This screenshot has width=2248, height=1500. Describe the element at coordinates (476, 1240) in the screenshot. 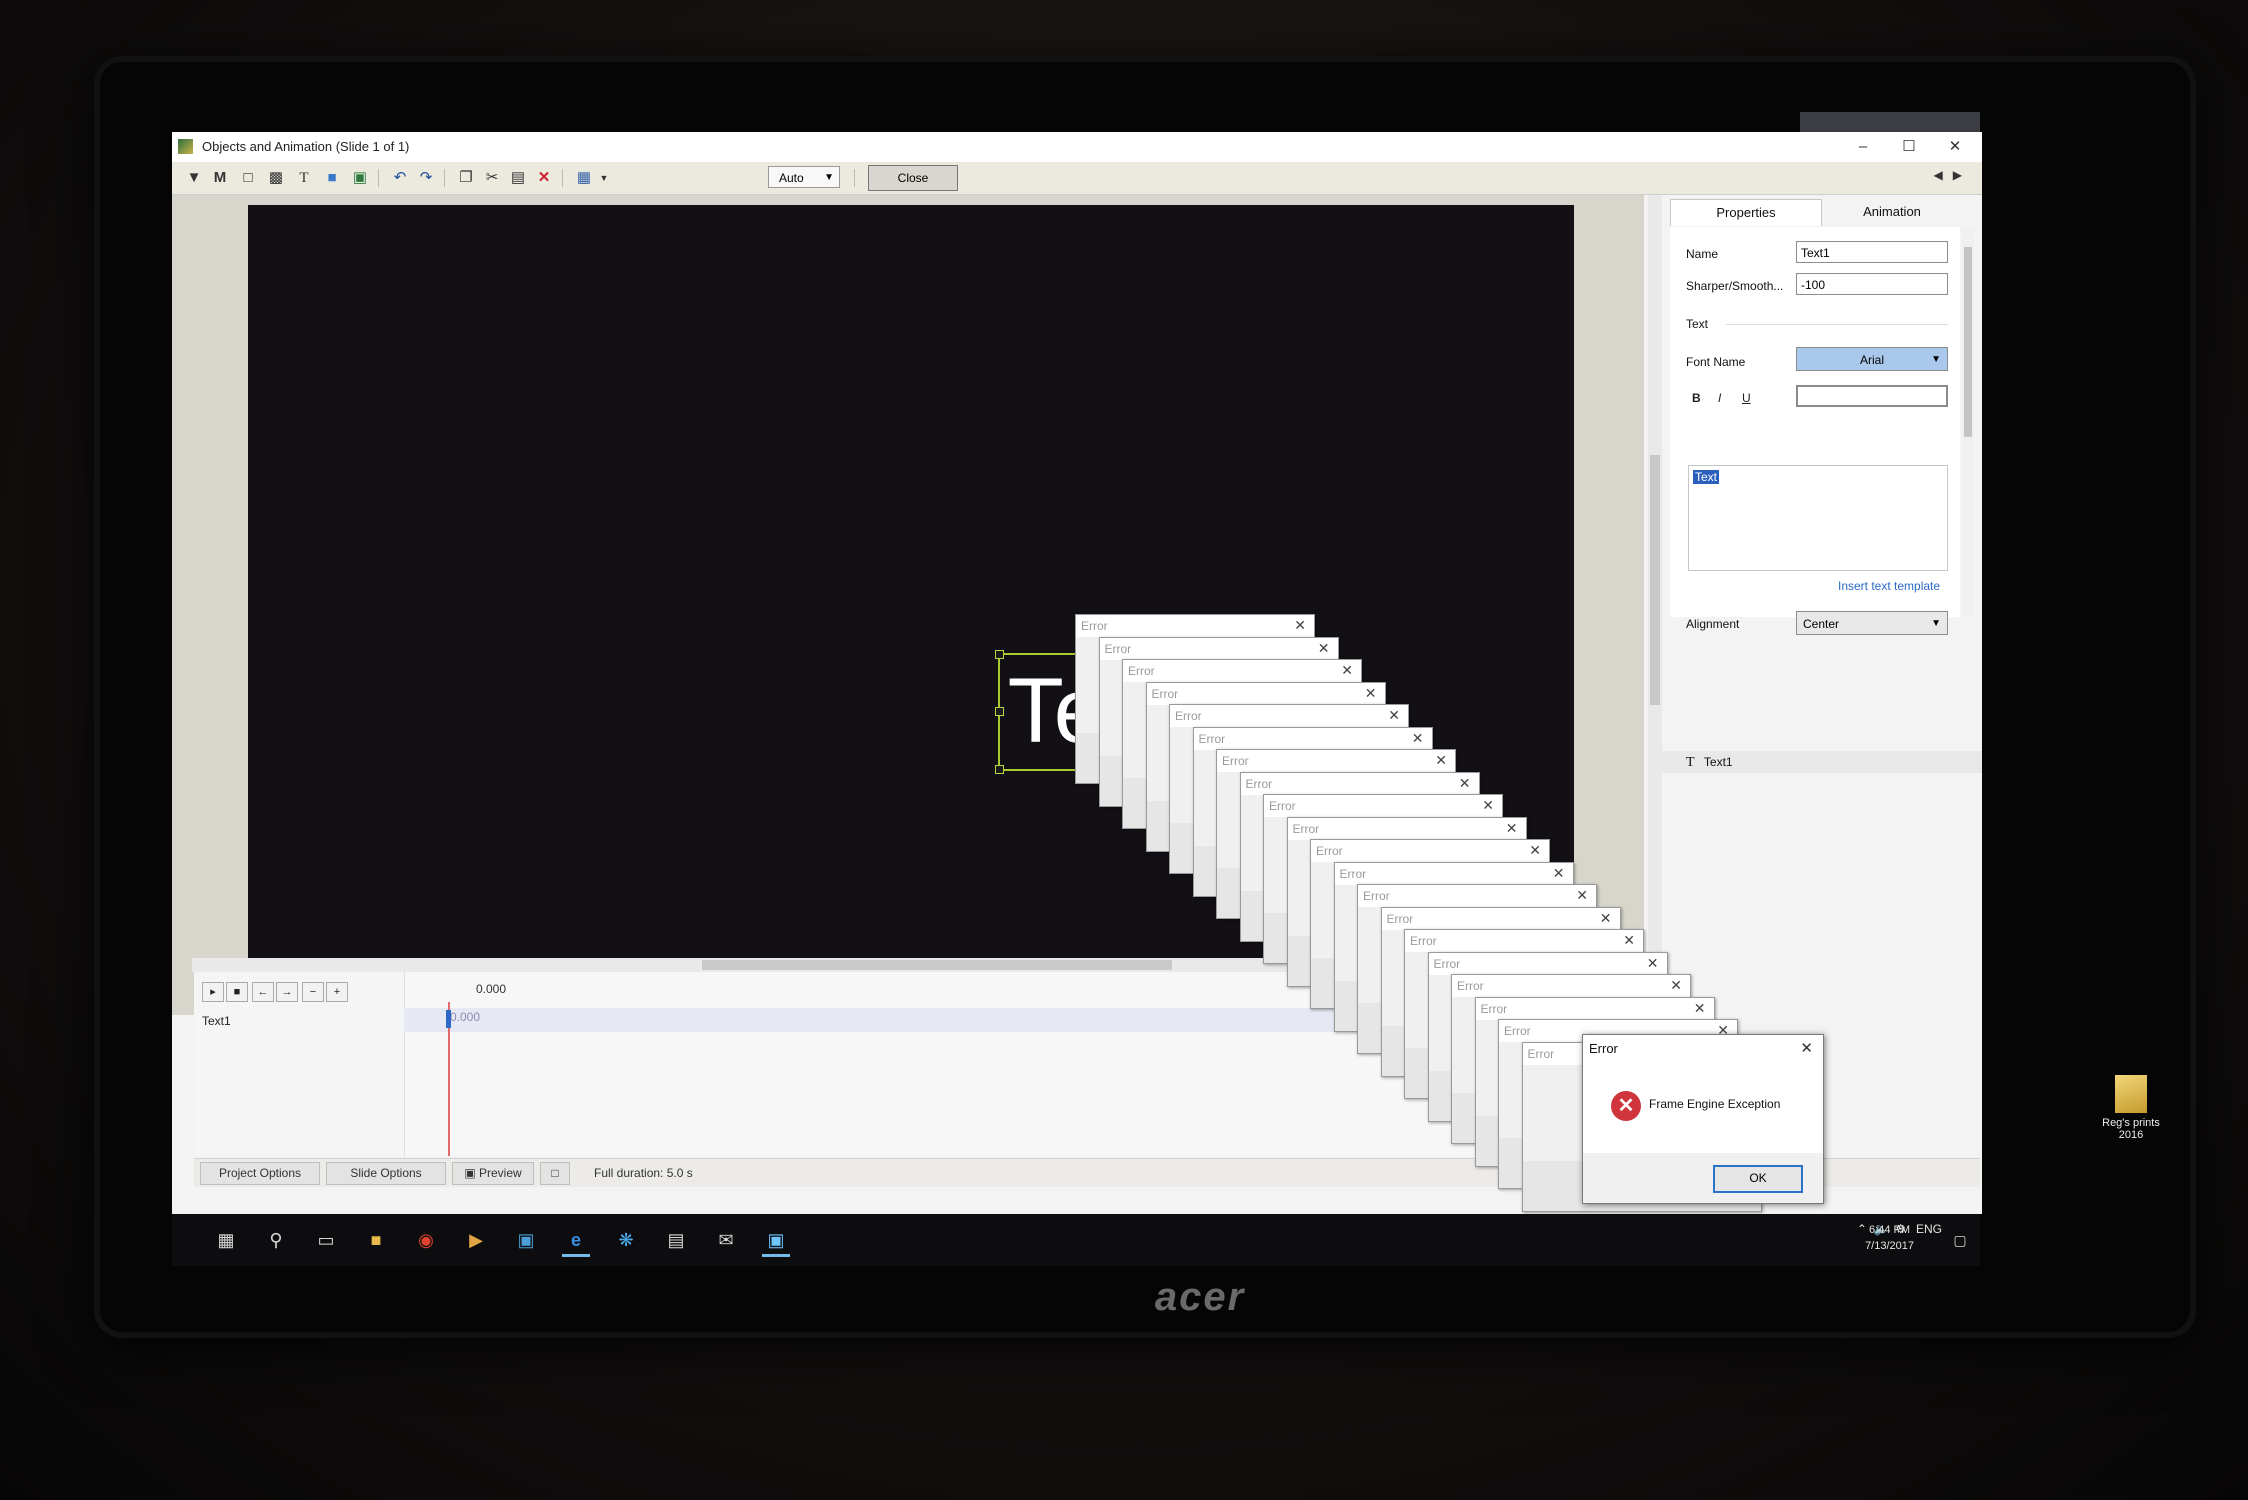

I see `media-app-icon: ▶` at that location.